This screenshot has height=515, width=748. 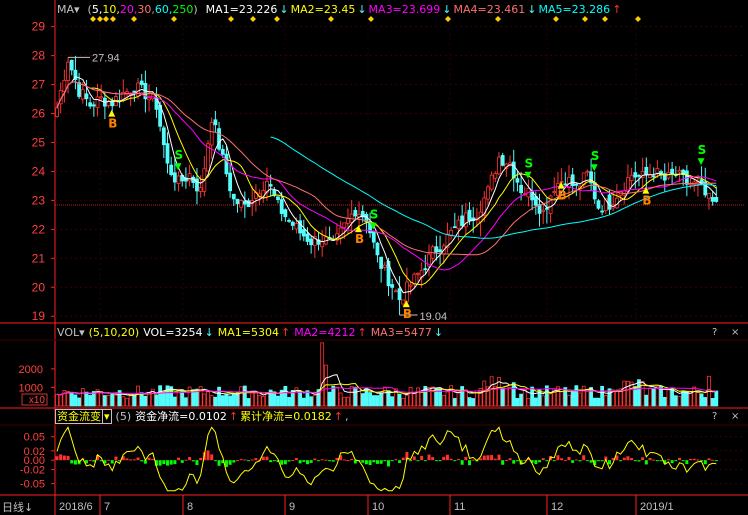 I want to click on fund-help-button: ?, so click(x=714, y=416).